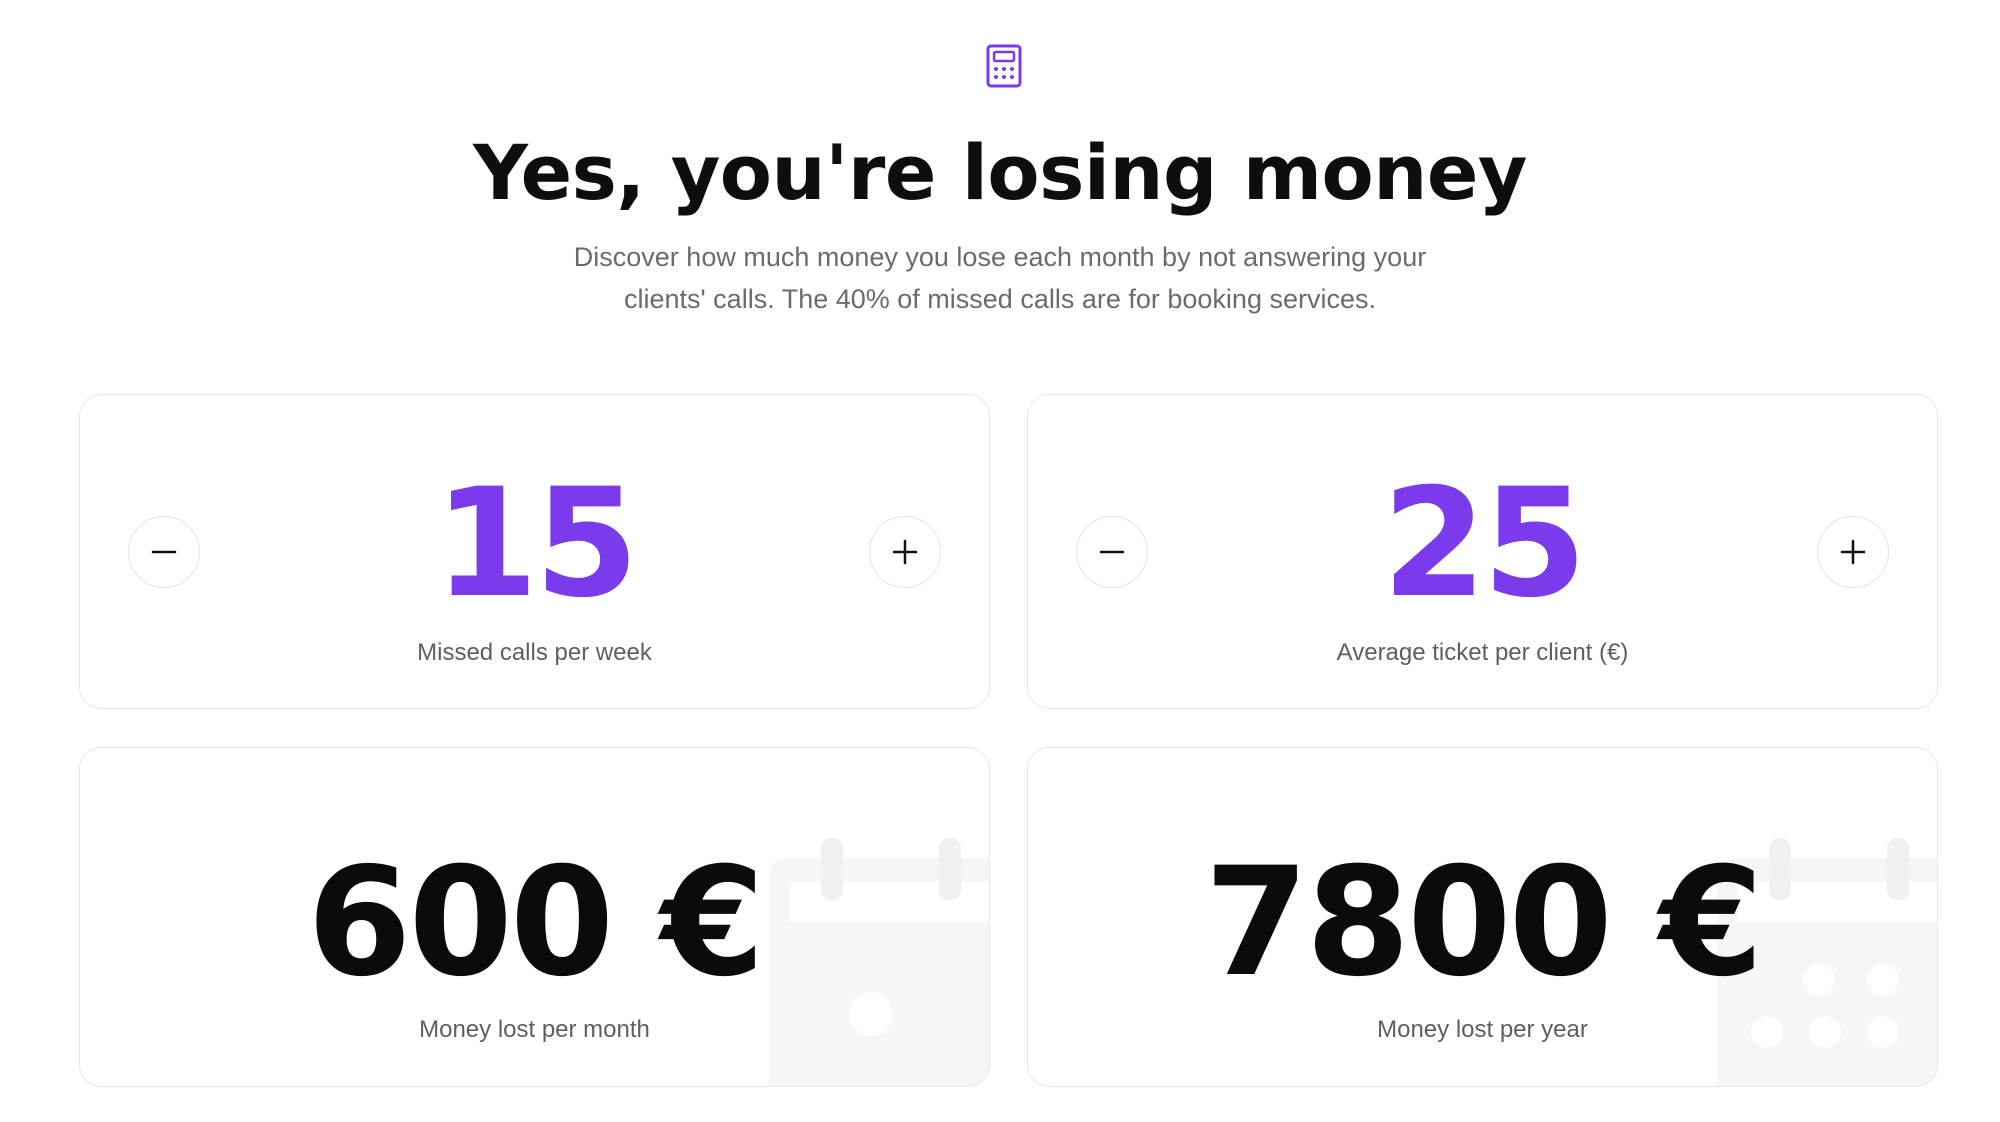  Describe the element at coordinates (1484, 544) in the screenshot. I see `average-ticket-value: 25` at that location.